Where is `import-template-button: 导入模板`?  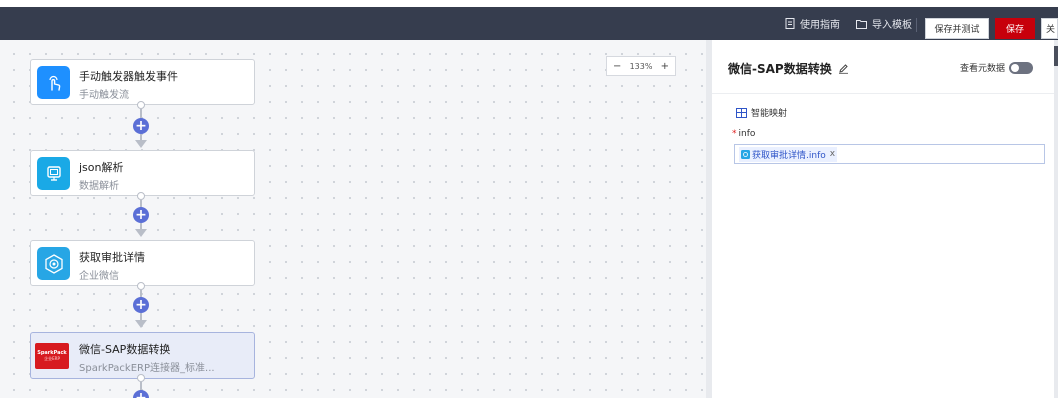 import-template-button: 导入模板 is located at coordinates (884, 23).